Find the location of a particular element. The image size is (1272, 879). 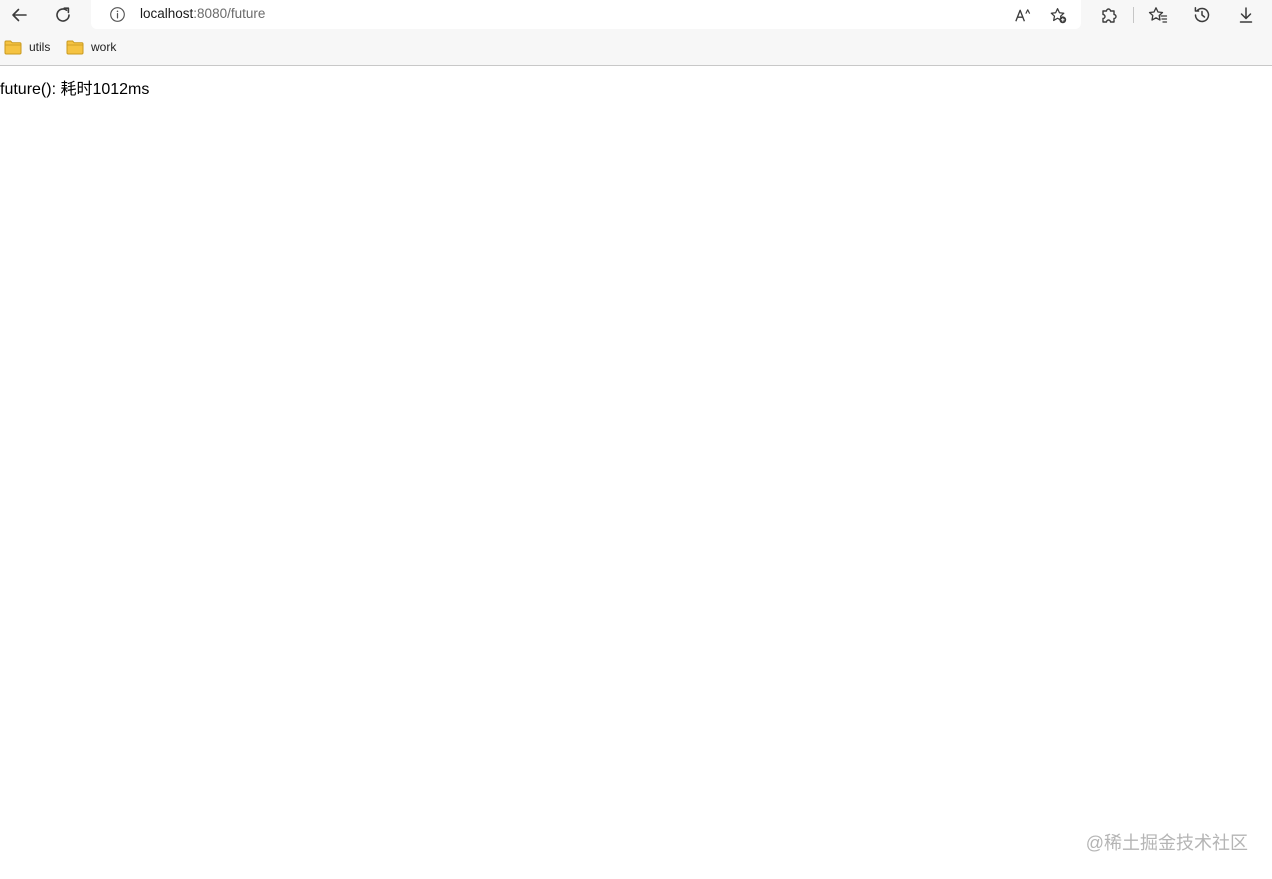

url-host: localhost is located at coordinates (167, 13).